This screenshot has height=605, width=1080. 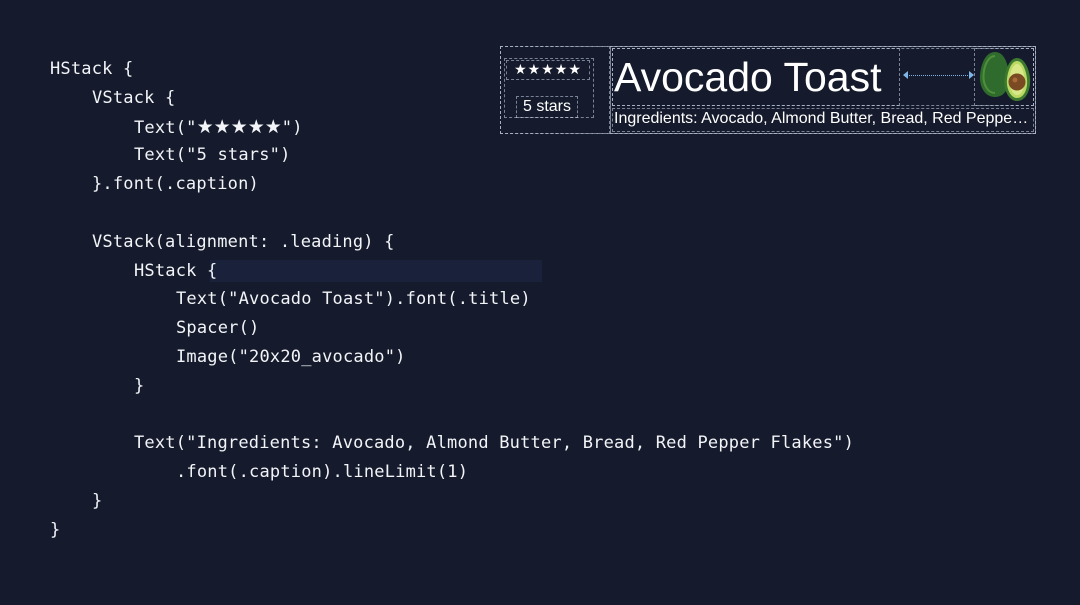 I want to click on code-text-open: Text(", so click(x=165, y=127).